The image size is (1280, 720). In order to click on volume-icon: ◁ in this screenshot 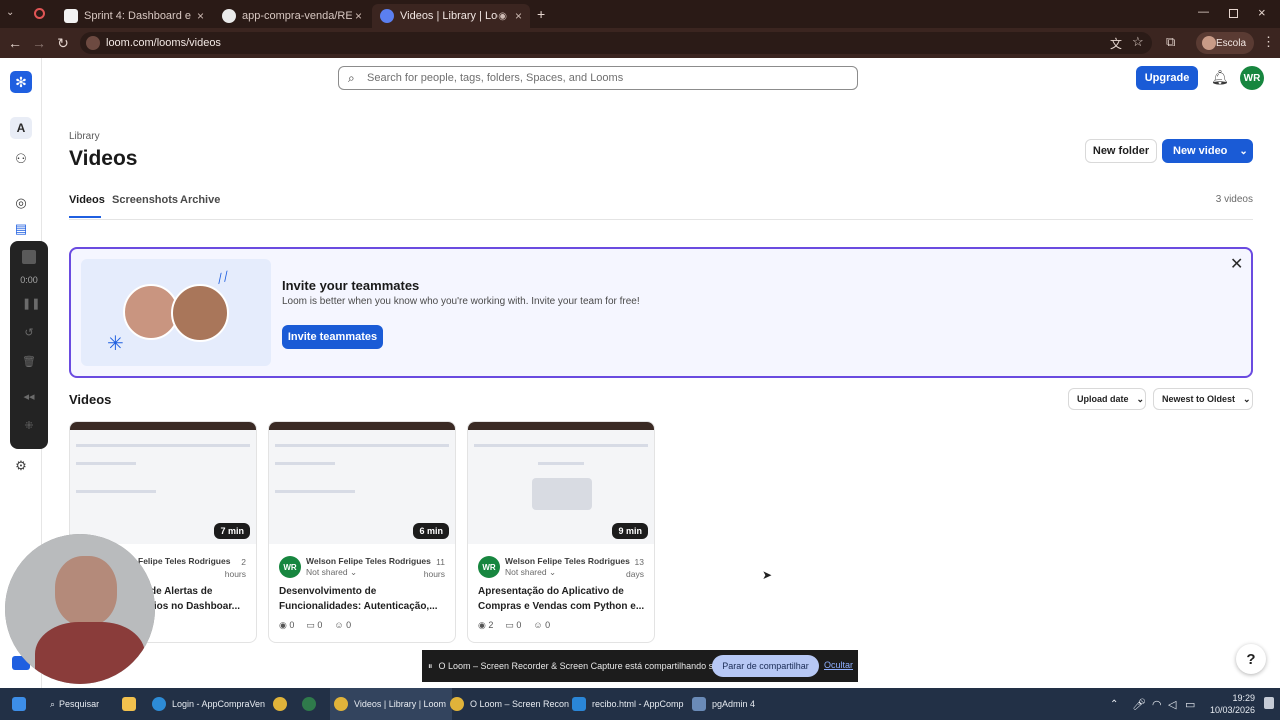, I will do `click(1172, 704)`.